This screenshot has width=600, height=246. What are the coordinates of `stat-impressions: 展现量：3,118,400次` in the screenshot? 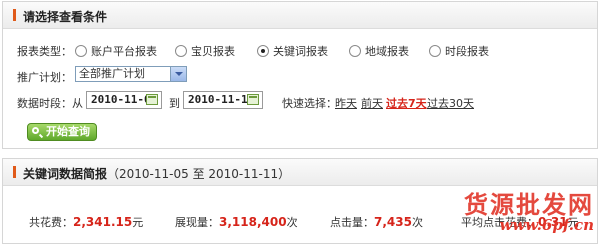 It's located at (236, 222).